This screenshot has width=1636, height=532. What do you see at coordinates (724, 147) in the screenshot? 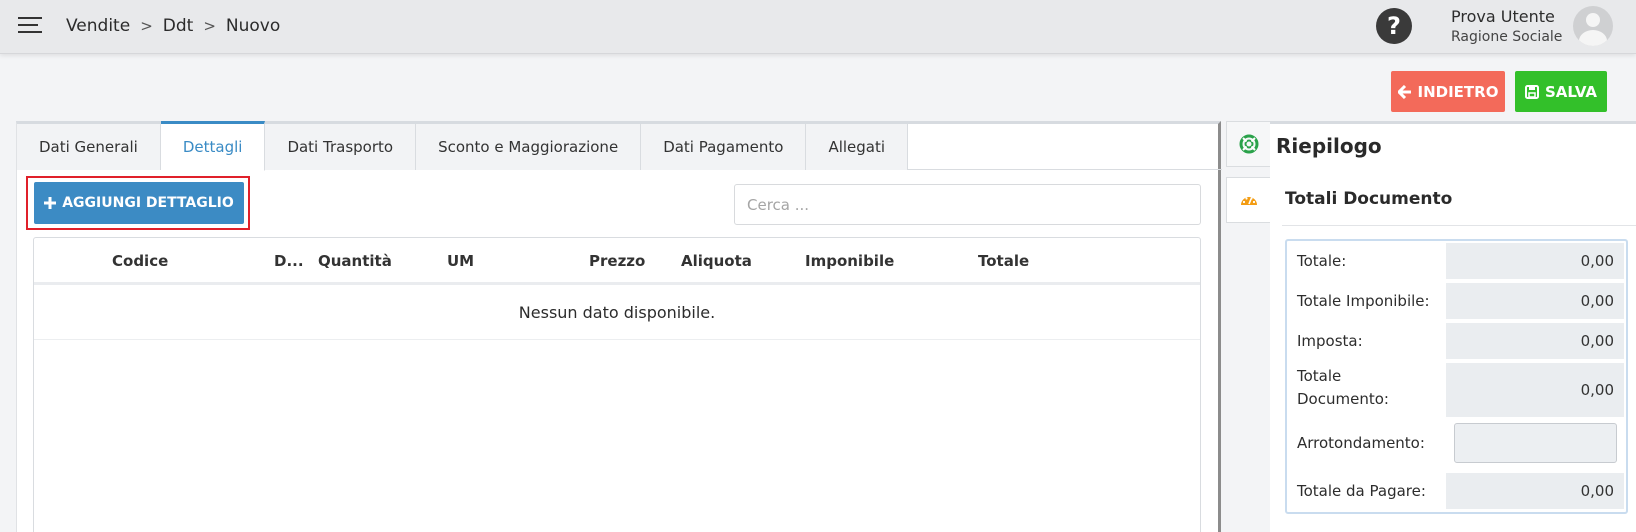
I see `tab-dati-pagamento: Dati Pagamento` at bounding box center [724, 147].